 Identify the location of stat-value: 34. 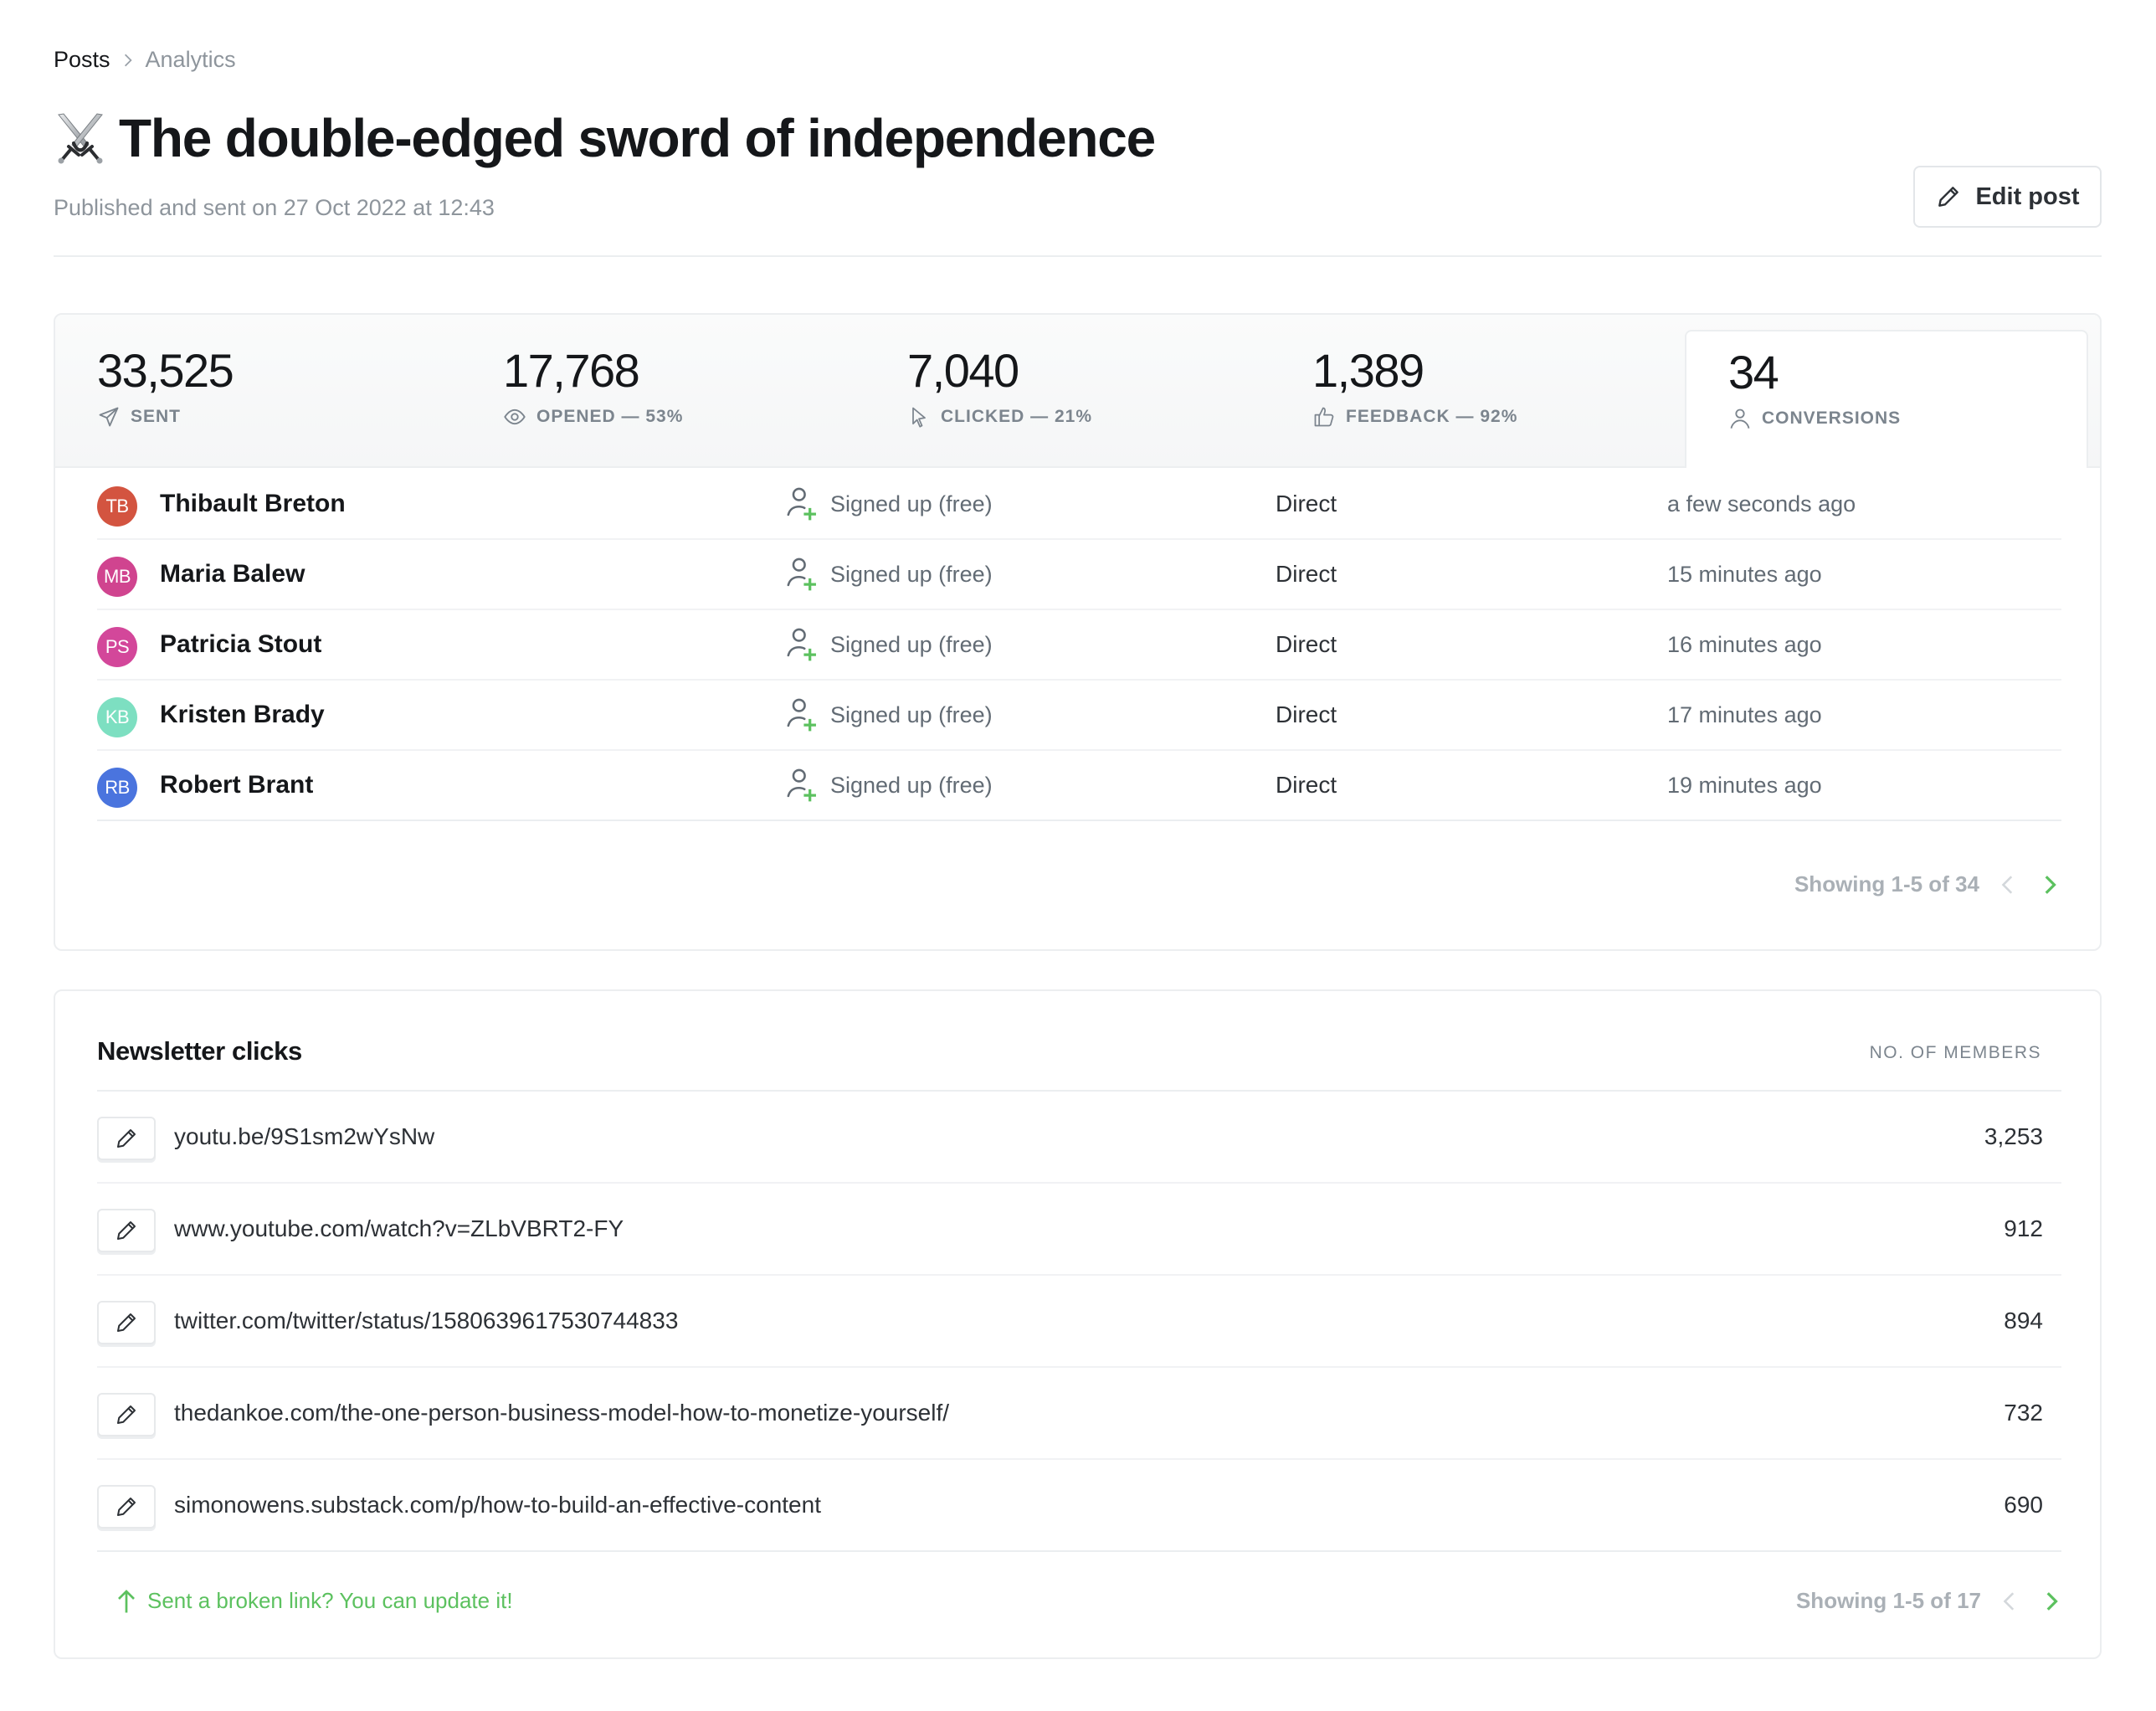
(1753, 372).